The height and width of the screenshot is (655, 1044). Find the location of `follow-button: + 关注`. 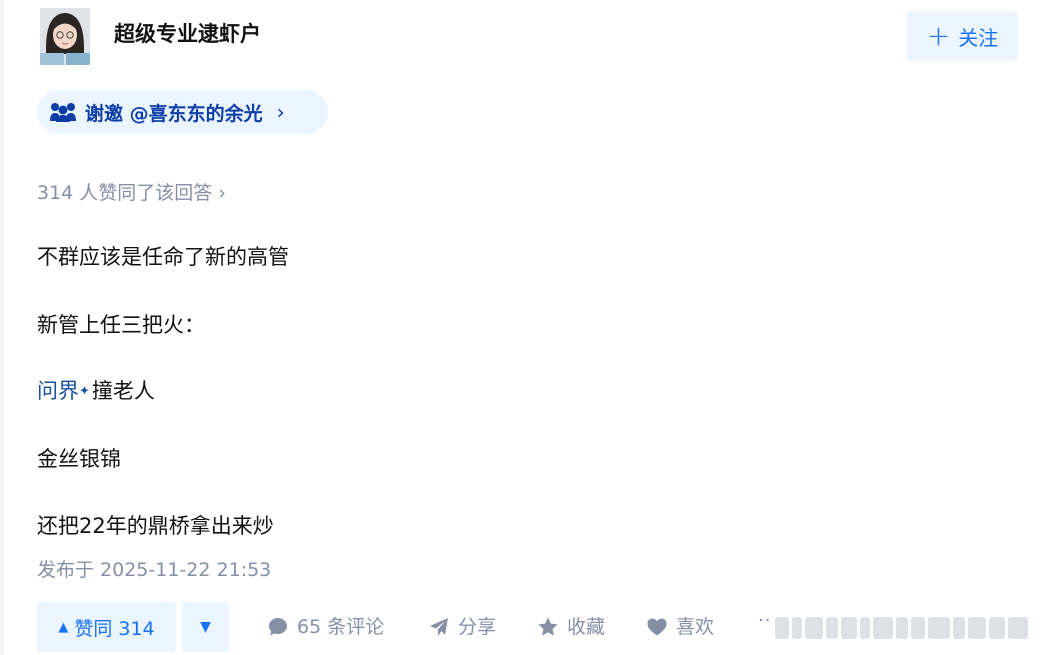

follow-button: + 关注 is located at coordinates (962, 36).